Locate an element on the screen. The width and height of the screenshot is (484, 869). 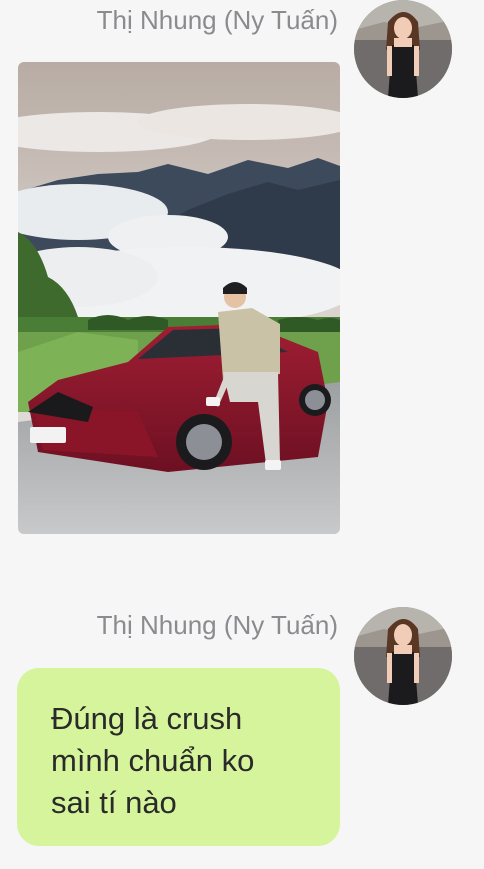
message-bubble: Đúng là crush mình chuẩn ko sai tí nào is located at coordinates (178, 757).